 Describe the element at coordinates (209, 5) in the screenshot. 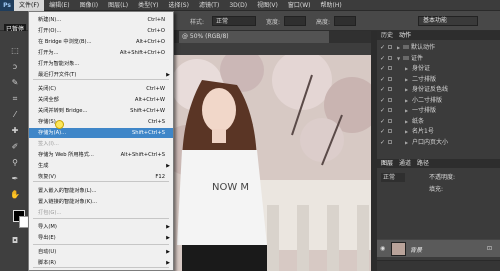

I see `menubar-item-6: 滤镜(T)` at that location.